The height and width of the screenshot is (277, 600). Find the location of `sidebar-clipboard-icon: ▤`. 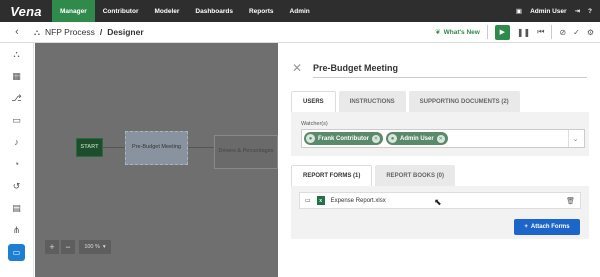

sidebar-clipboard-icon: ▤ is located at coordinates (16, 208).